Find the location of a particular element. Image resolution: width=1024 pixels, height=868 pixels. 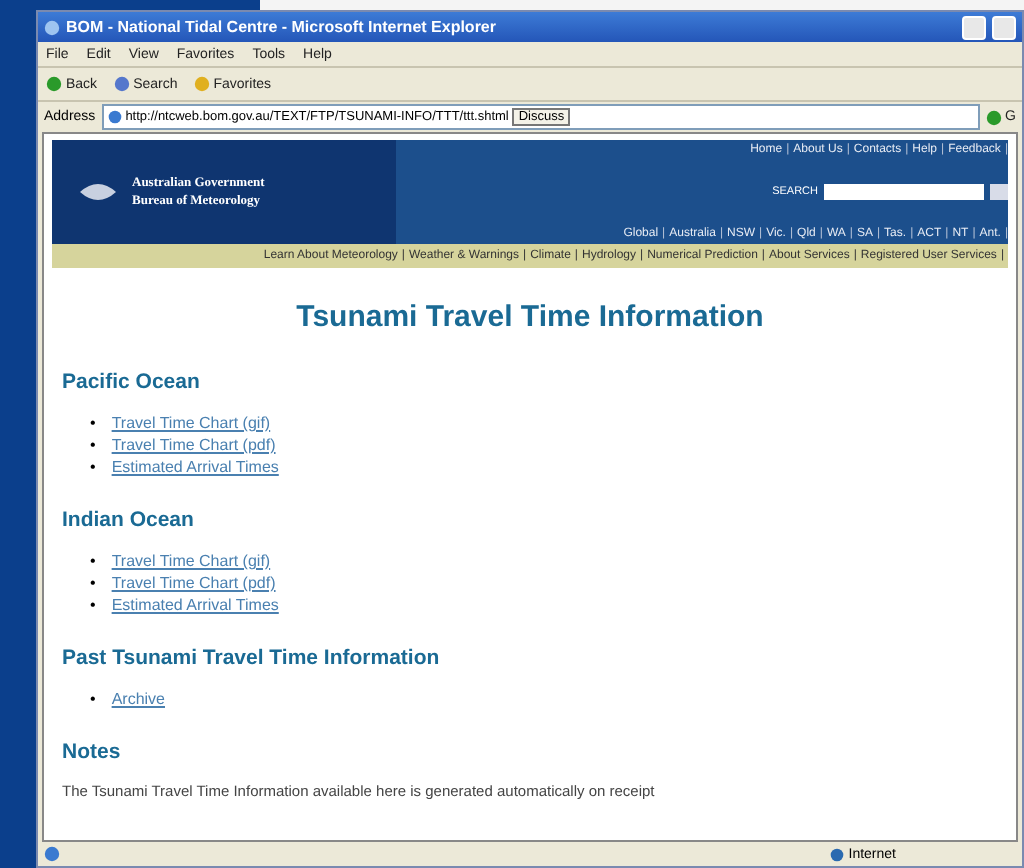

maximize-button is located at coordinates (1004, 27).